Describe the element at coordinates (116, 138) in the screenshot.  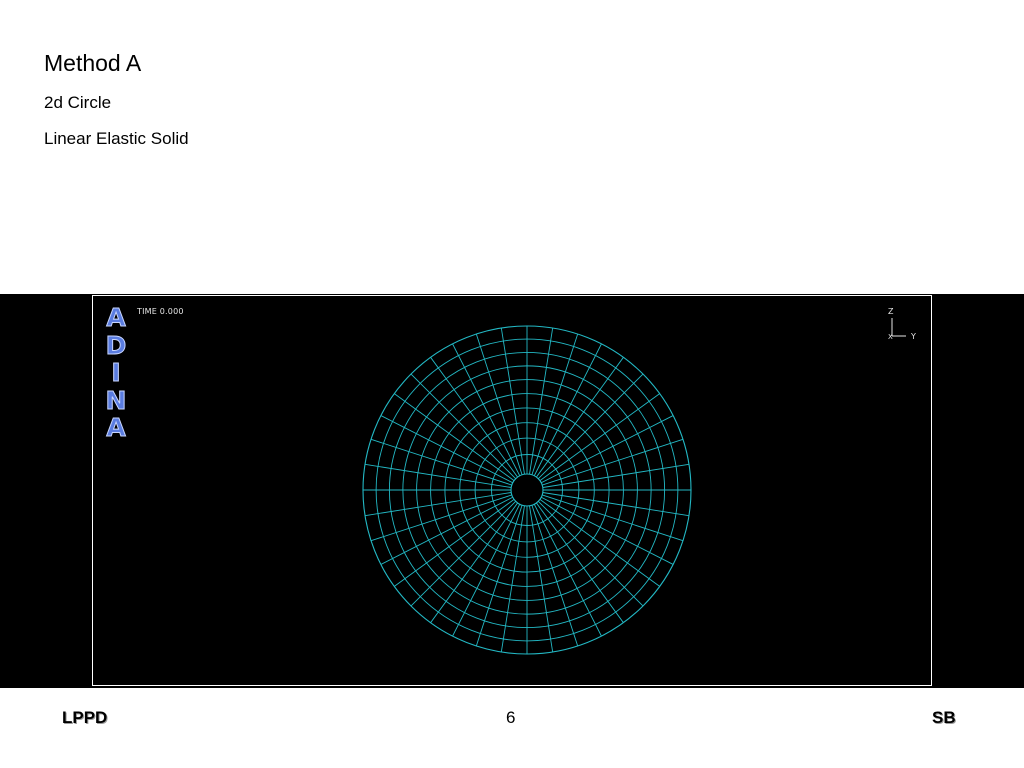
I see `slide-subtitle-material: Linear Elastic Solid` at that location.